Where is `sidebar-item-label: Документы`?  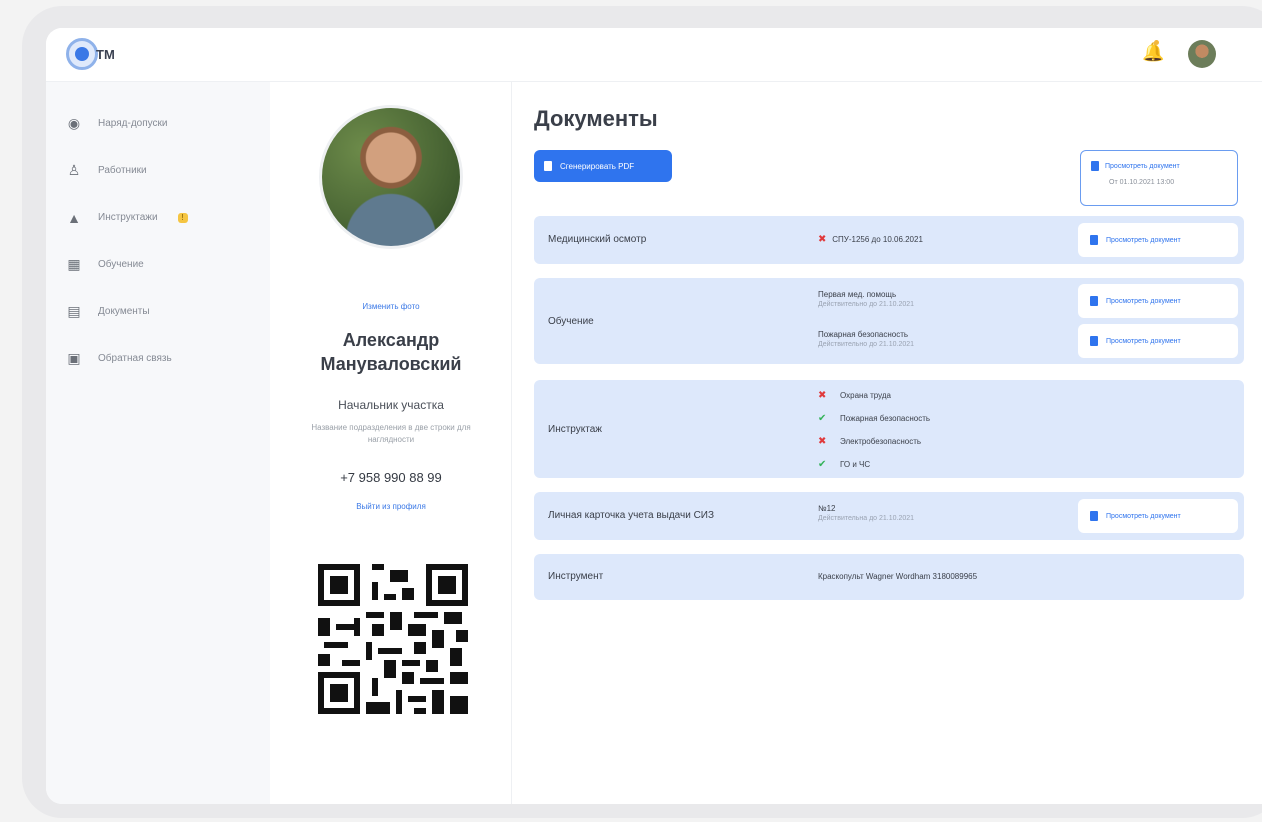 sidebar-item-label: Документы is located at coordinates (124, 311).